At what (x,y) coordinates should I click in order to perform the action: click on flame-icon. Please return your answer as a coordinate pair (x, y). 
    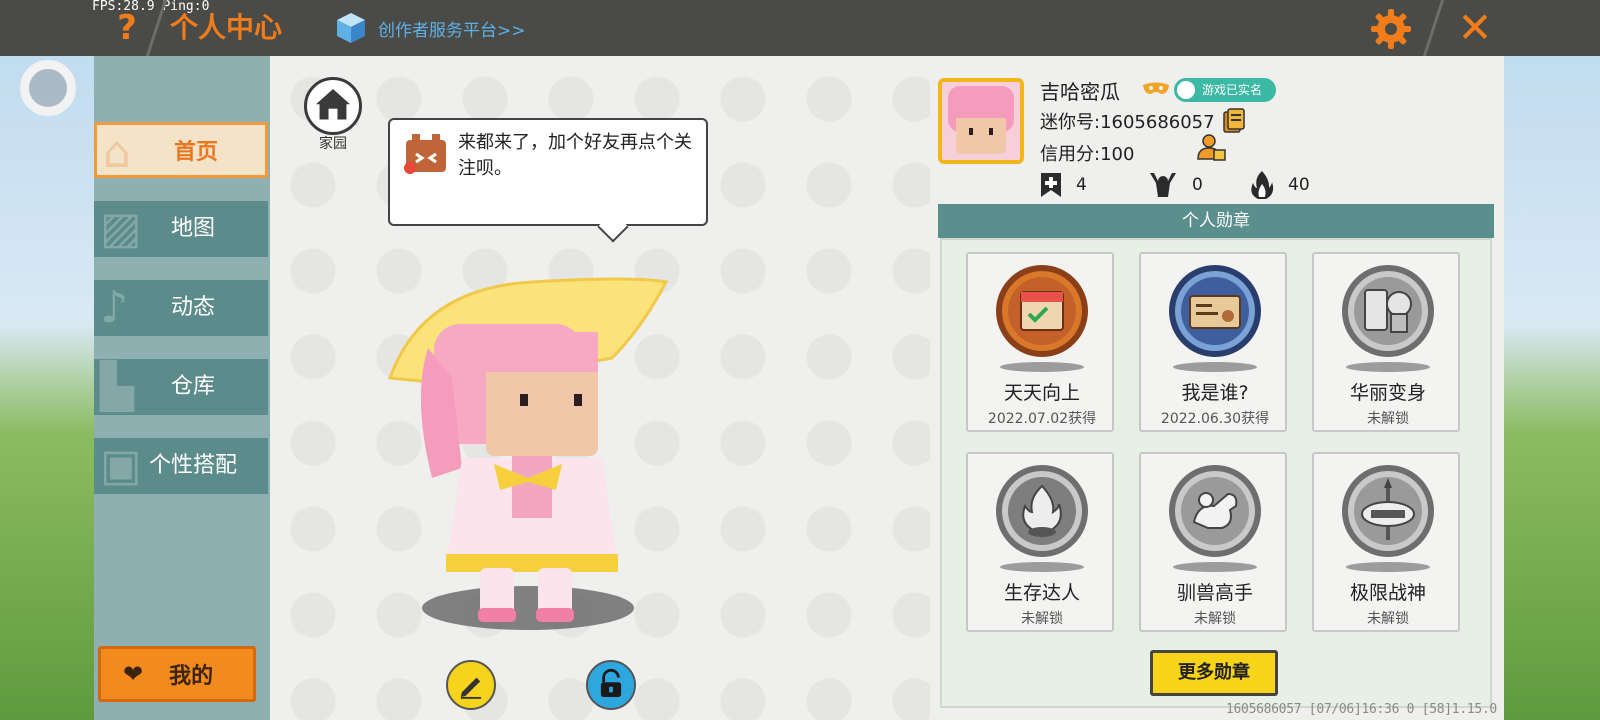
    Looking at the image, I should click on (1262, 185).